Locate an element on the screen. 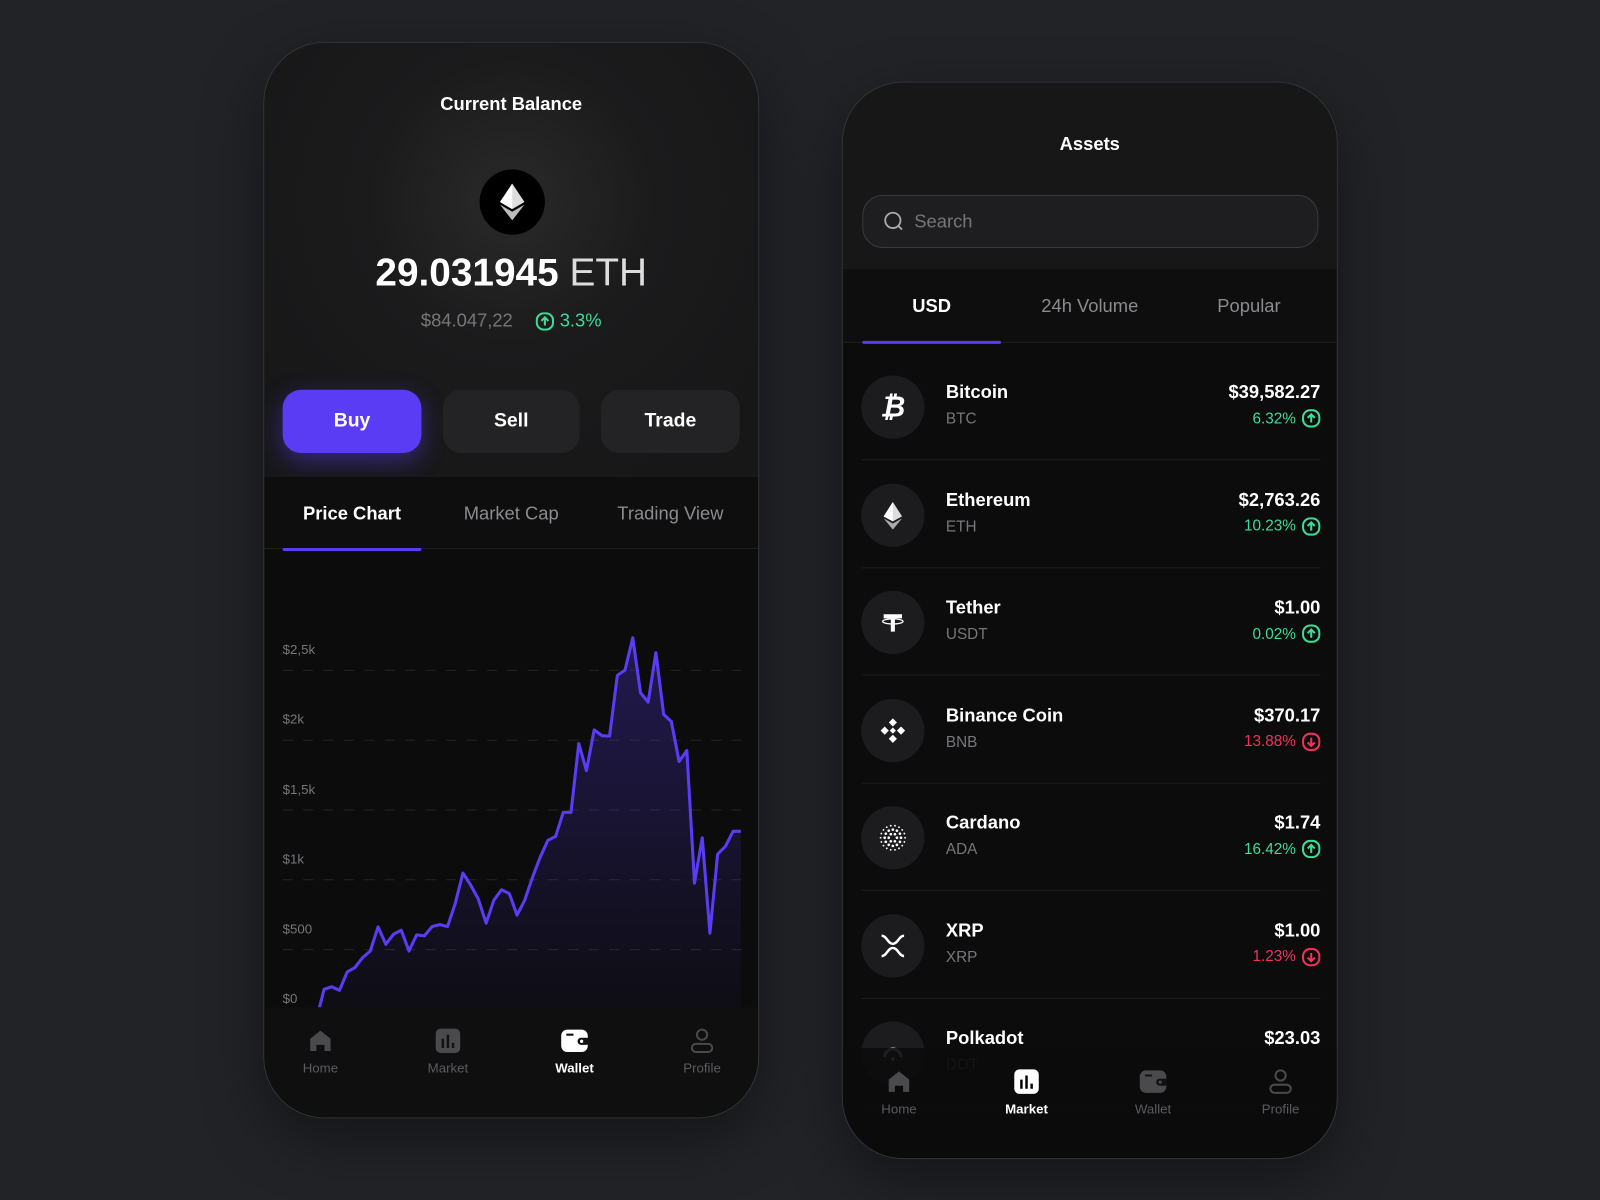 The width and height of the screenshot is (1600, 1200). price-area is located at coordinates (528, 828).